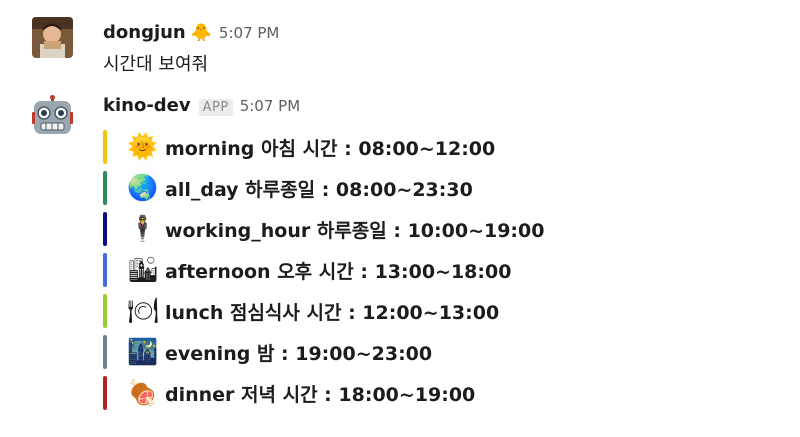 This screenshot has height=437, width=800. I want to click on attachment-text: all_day 하루종일 : 08:00~23:30, so click(319, 189).